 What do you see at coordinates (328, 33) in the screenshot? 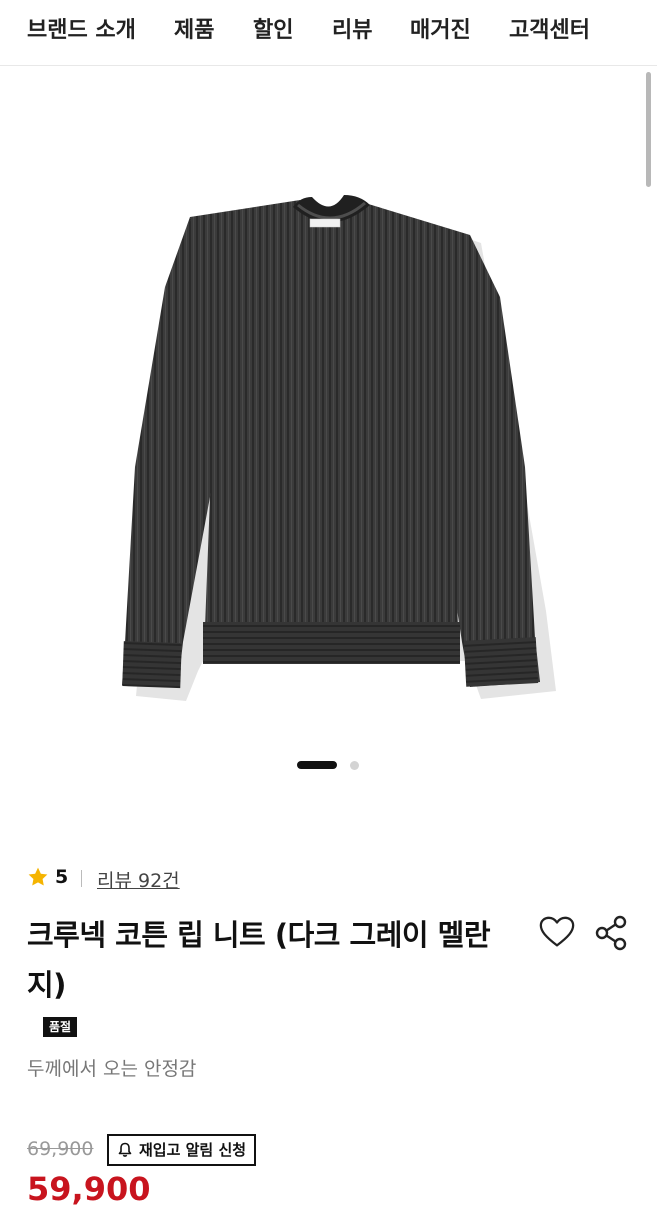
I see `top-nav: 브랜드 소개 제품 할인 리뷰 매거진 고객센터` at bounding box center [328, 33].